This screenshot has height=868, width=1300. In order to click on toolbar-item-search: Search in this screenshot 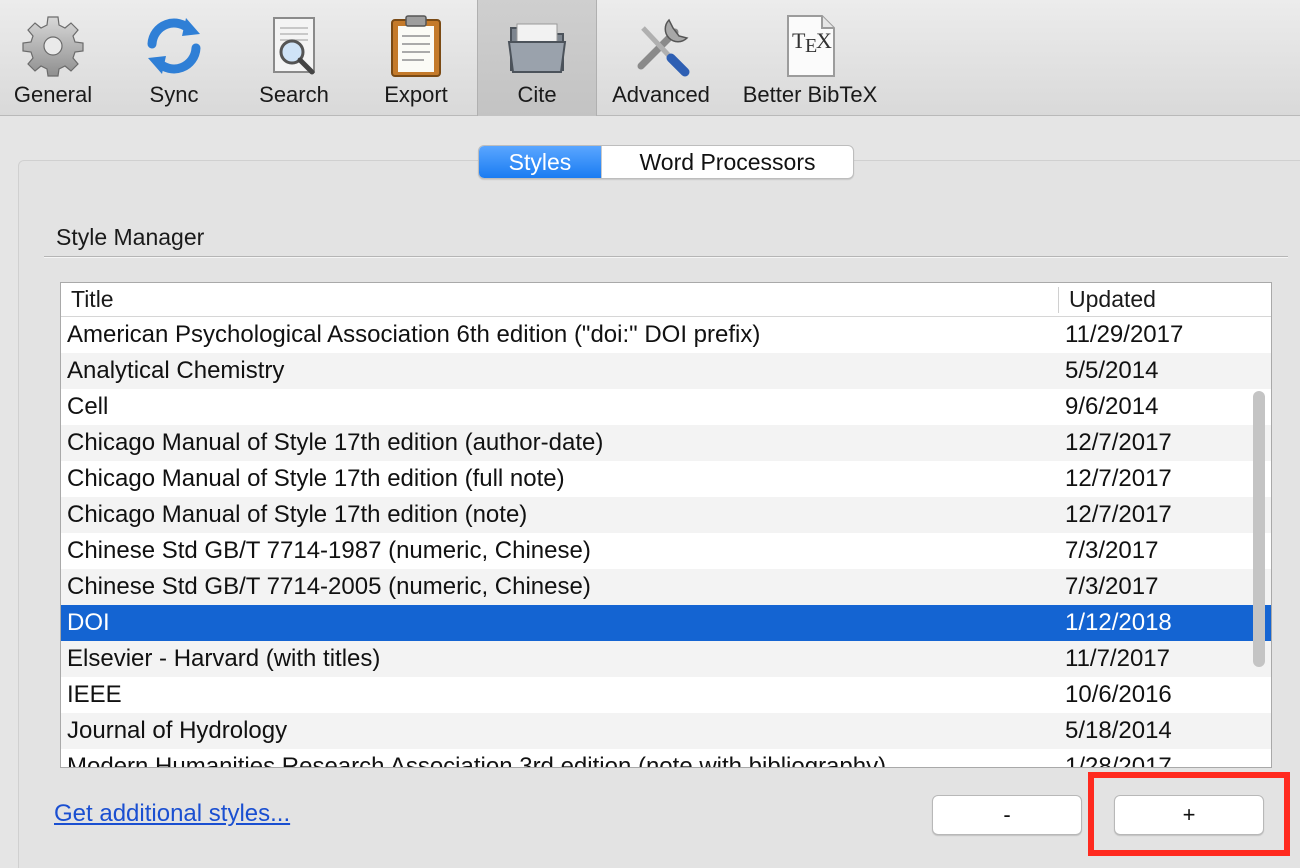, I will do `click(294, 58)`.